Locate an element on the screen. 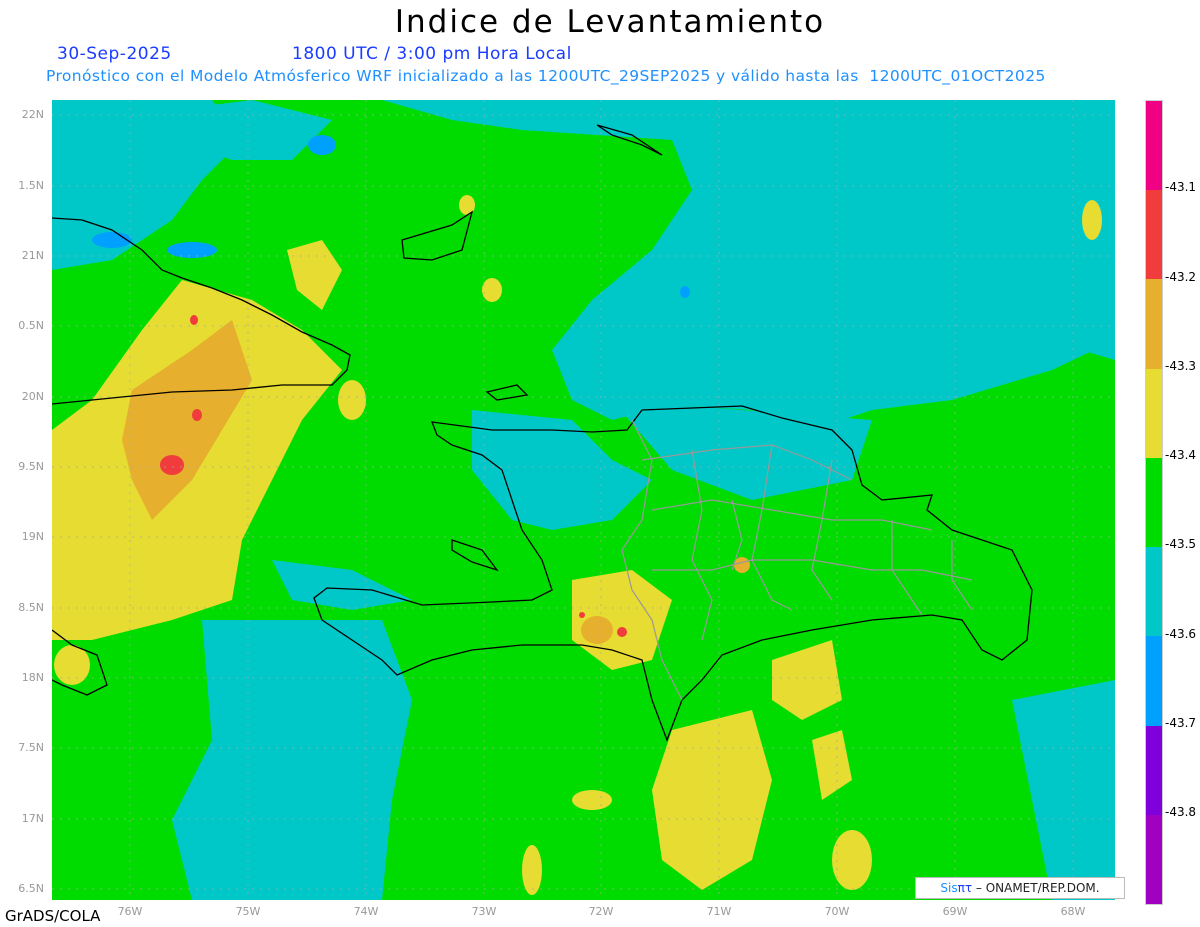 Image resolution: width=1200 pixels, height=927 pixels. lon-label: 76W is located at coordinates (130, 911).